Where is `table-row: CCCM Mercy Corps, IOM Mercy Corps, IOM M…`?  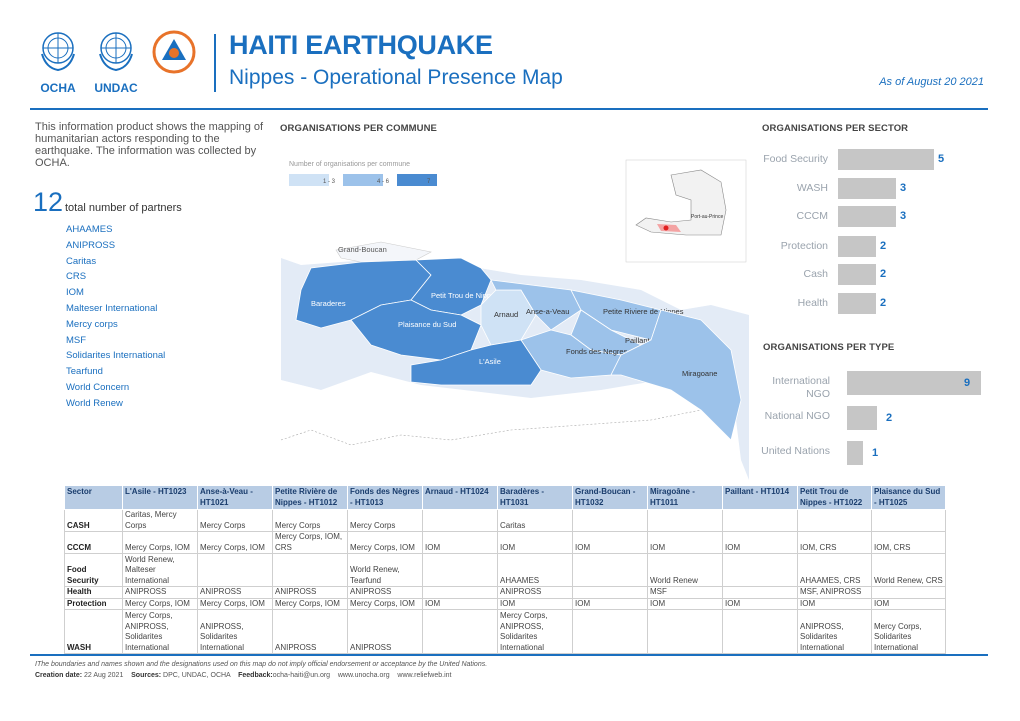 table-row: CCCM Mercy Corps, IOM Mercy Corps, IOM M… is located at coordinates (505, 542).